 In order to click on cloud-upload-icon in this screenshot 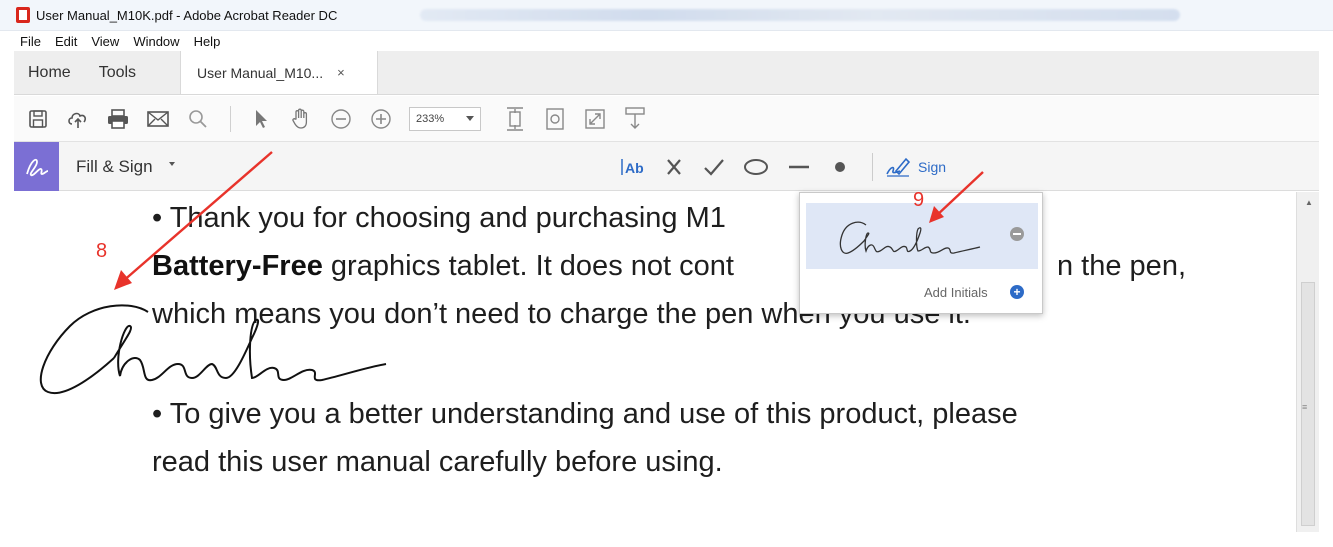, I will do `click(78, 119)`.